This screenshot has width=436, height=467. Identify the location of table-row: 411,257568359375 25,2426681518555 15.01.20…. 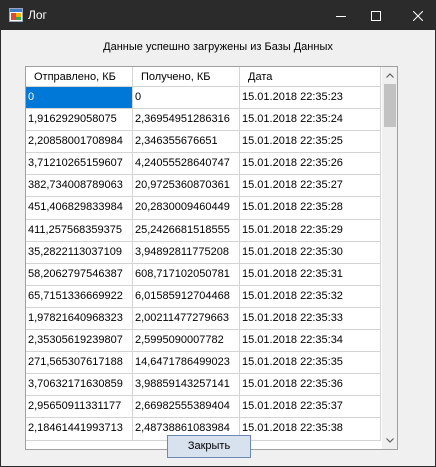
(203, 230).